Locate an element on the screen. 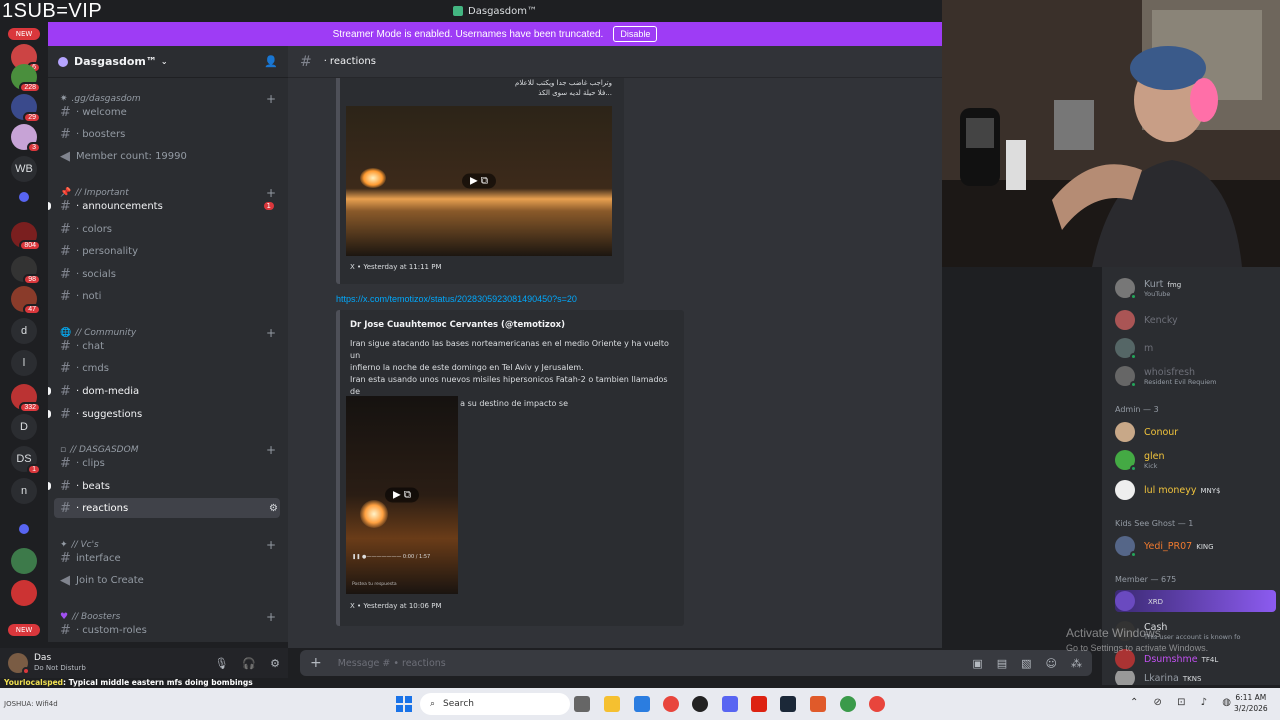 The image size is (1280, 720). channel-colors: # · colors is located at coordinates (167, 229).